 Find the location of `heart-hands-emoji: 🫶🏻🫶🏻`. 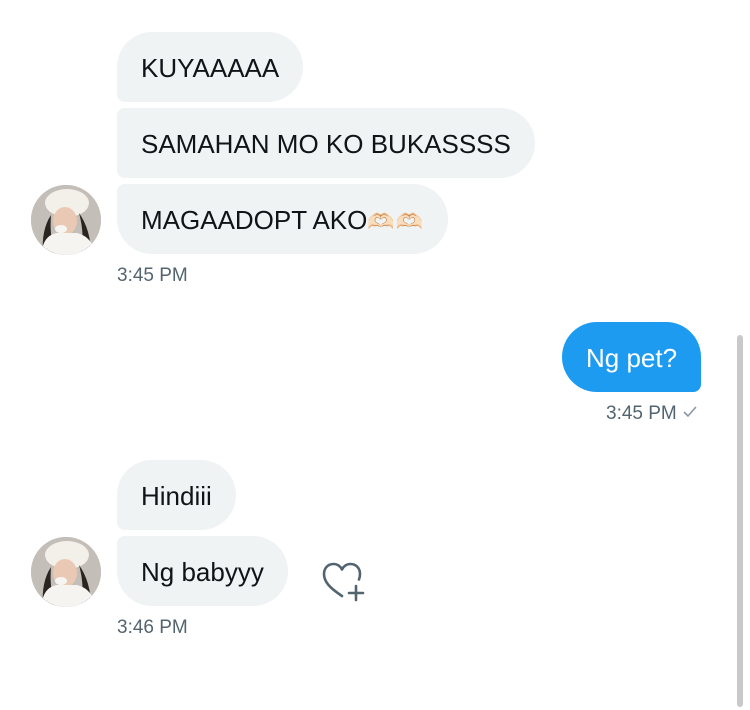

heart-hands-emoji: 🫶🏻🫶🏻 is located at coordinates (396, 222).